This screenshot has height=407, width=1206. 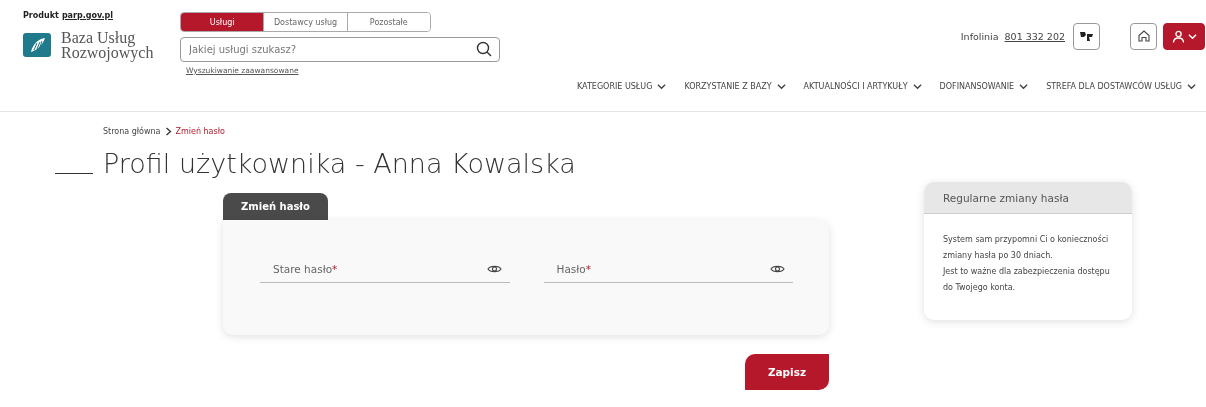 What do you see at coordinates (862, 86) in the screenshot?
I see `nav-menu-item: AKTUALNOŚCI I ARTYKUŁY` at bounding box center [862, 86].